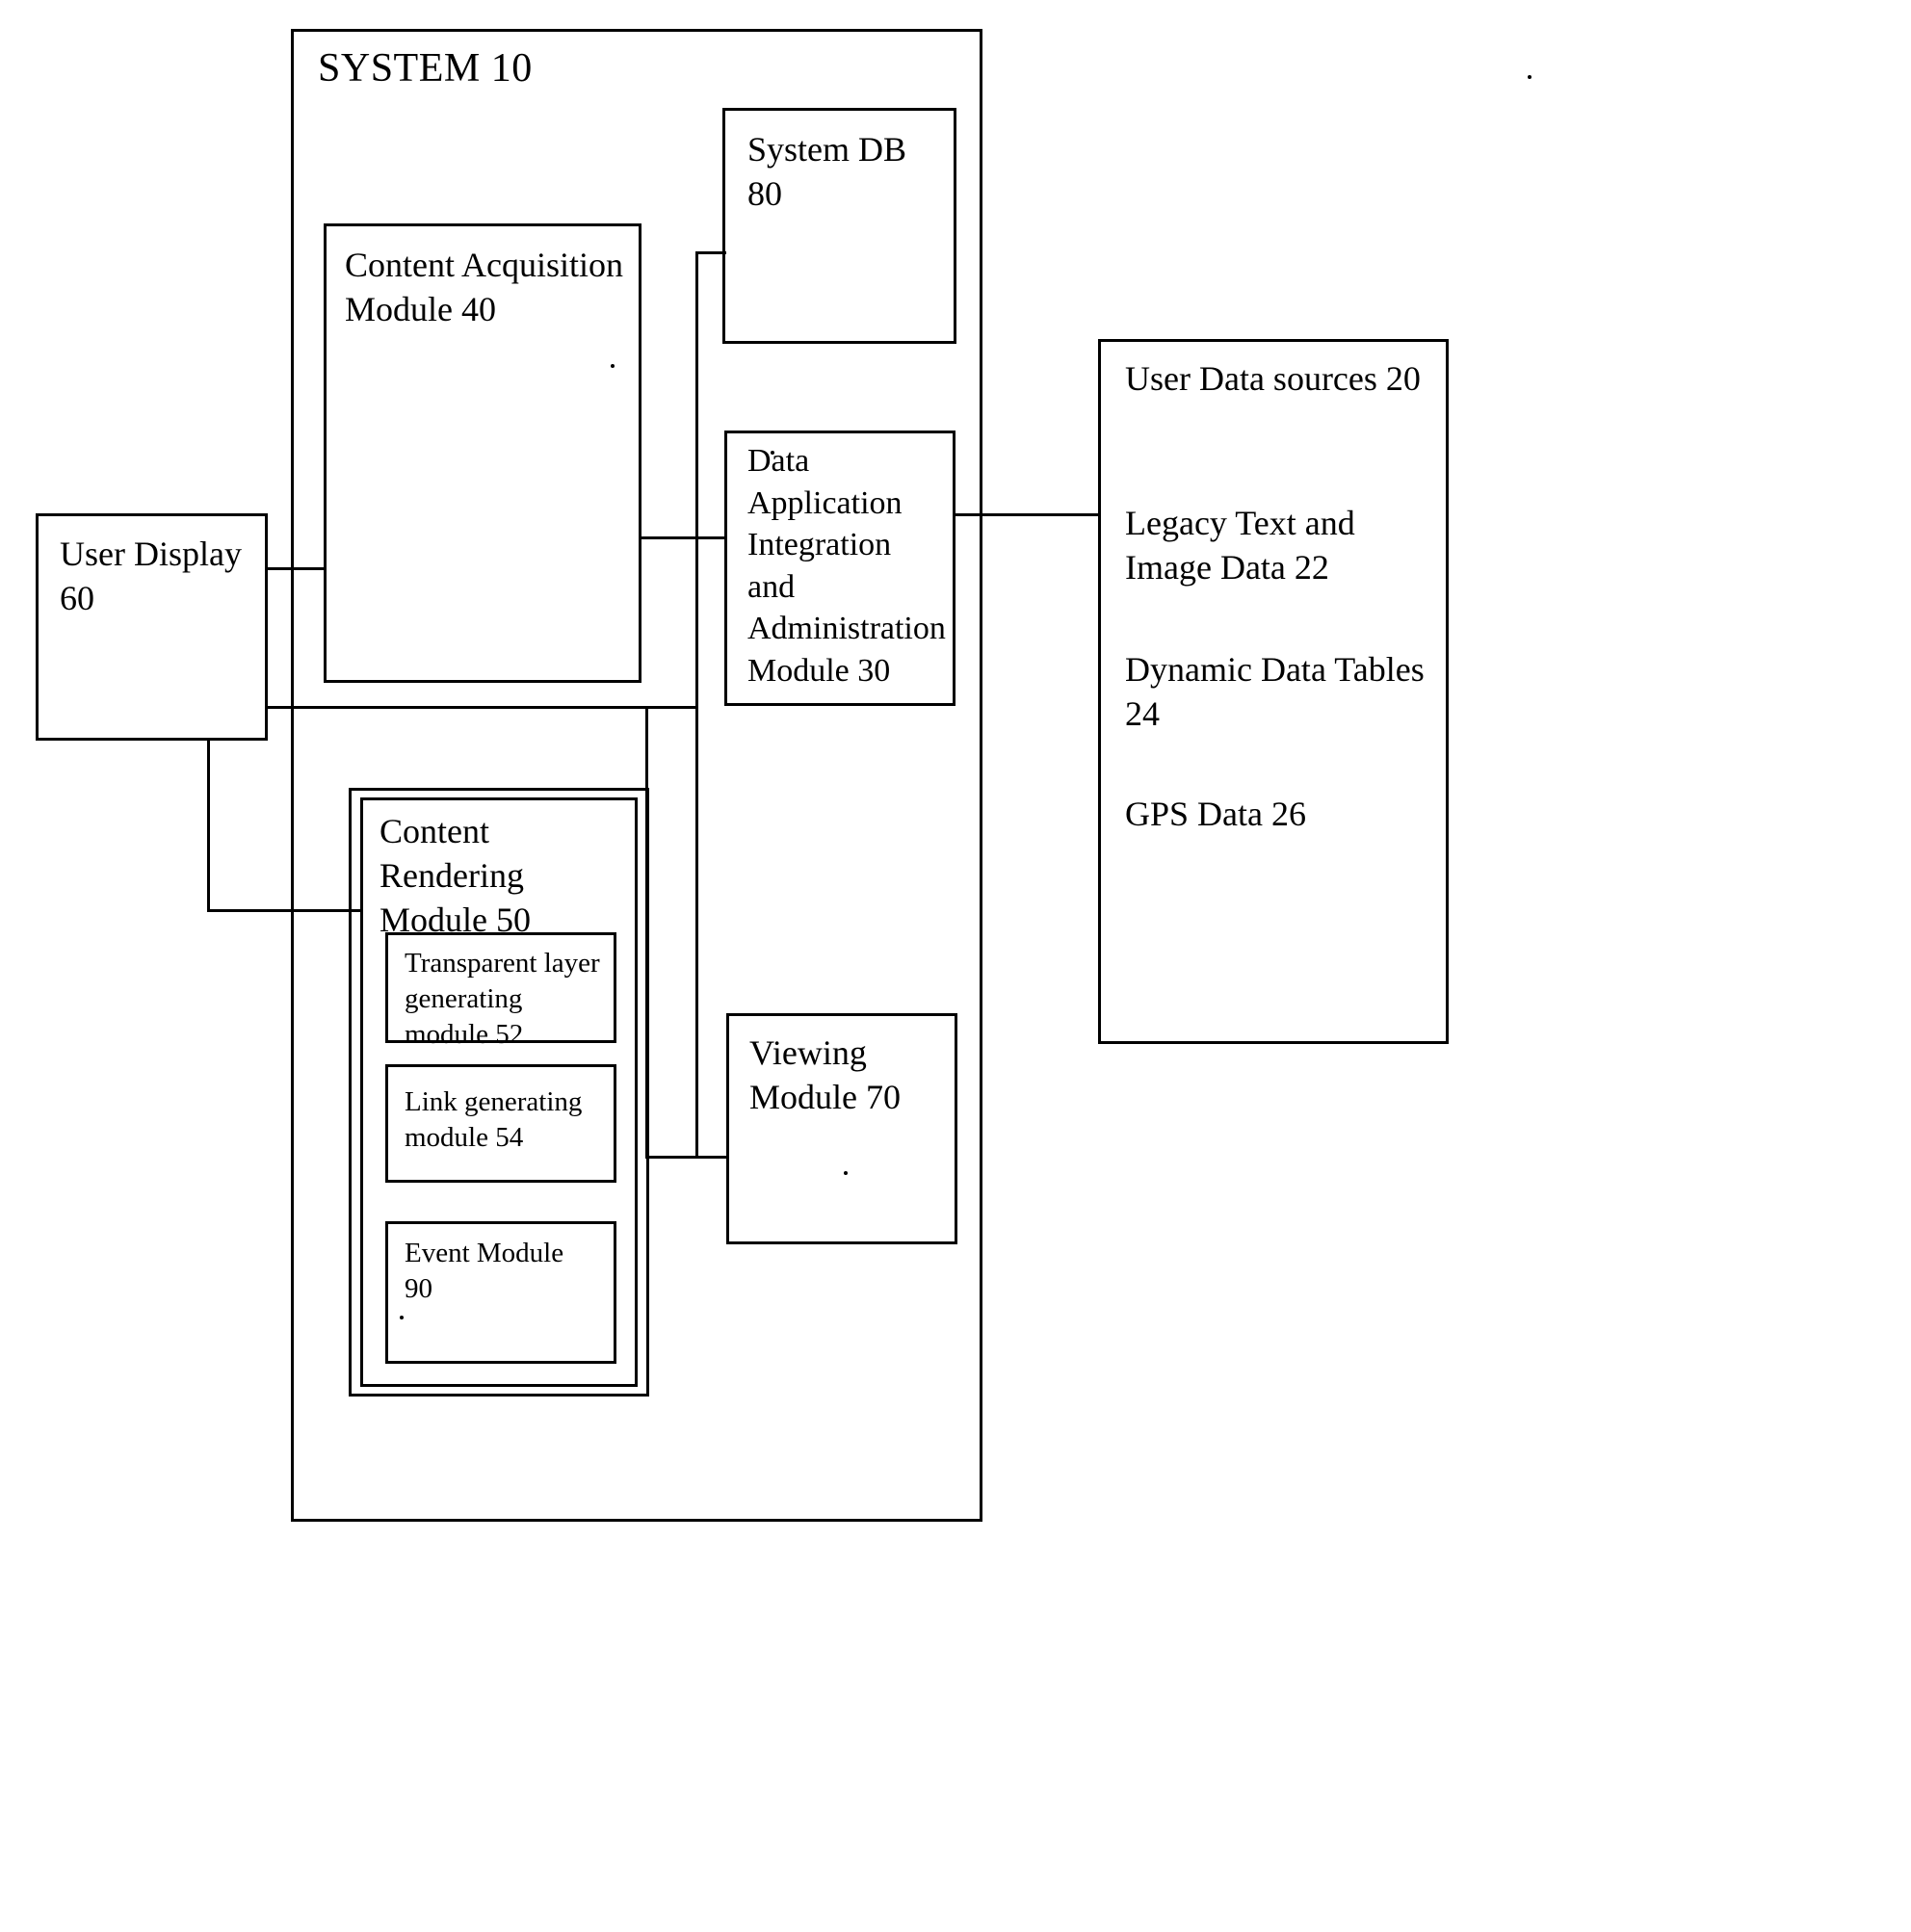 This screenshot has height=1932, width=1911. What do you see at coordinates (297, 568) in the screenshot?
I see `connector-userdisplay-to-acquisition` at bounding box center [297, 568].